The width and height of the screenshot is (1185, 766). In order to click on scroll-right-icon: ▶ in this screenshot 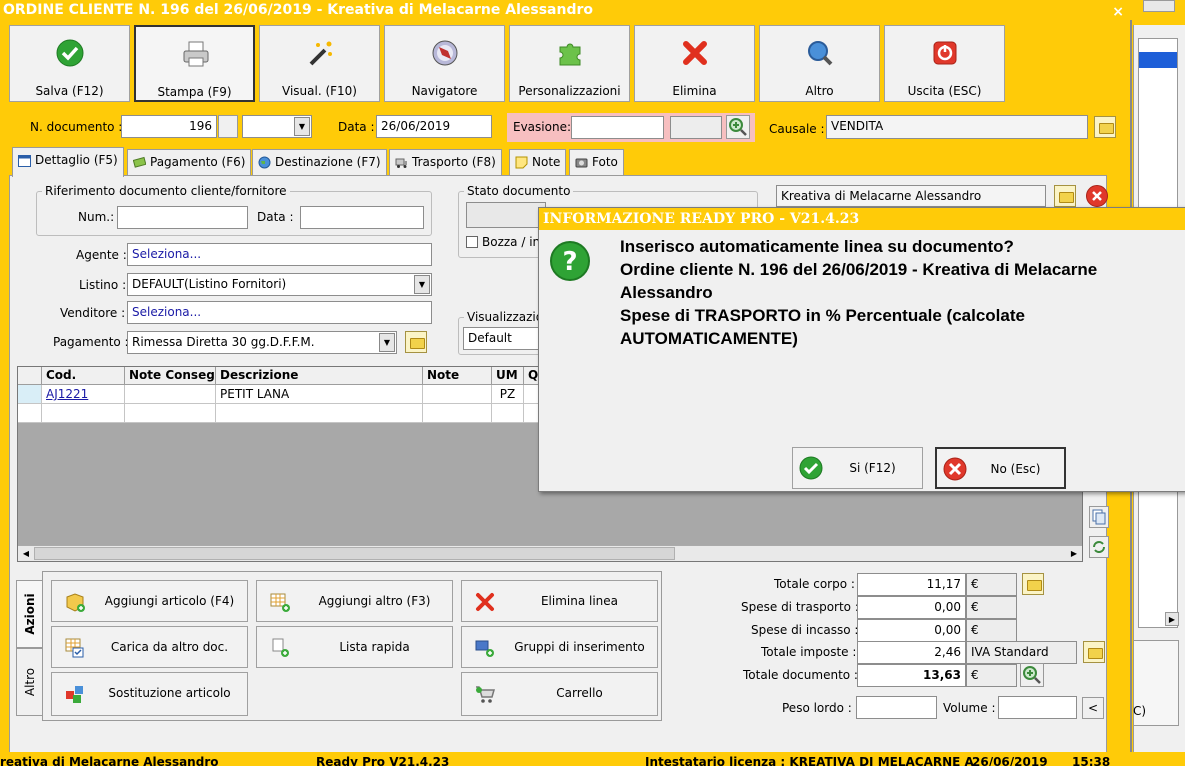, I will do `click(1074, 553)`.